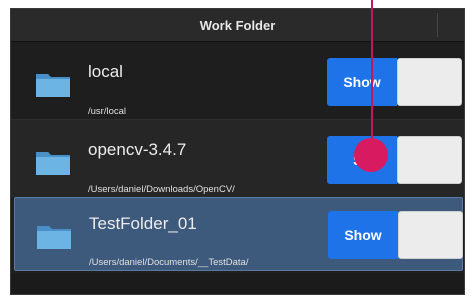 The image size is (473, 303). I want to click on header-divider, so click(437, 25).